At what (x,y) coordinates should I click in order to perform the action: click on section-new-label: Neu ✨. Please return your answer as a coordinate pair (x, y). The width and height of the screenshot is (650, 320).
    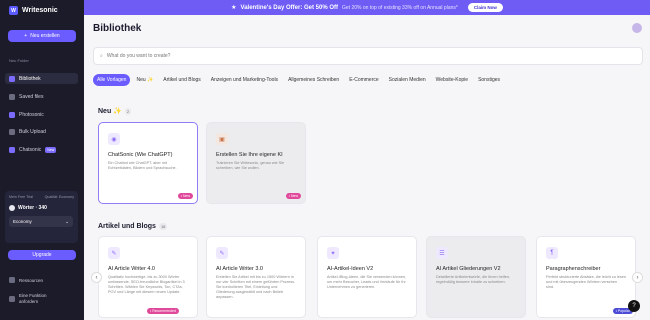
    Looking at the image, I should click on (110, 111).